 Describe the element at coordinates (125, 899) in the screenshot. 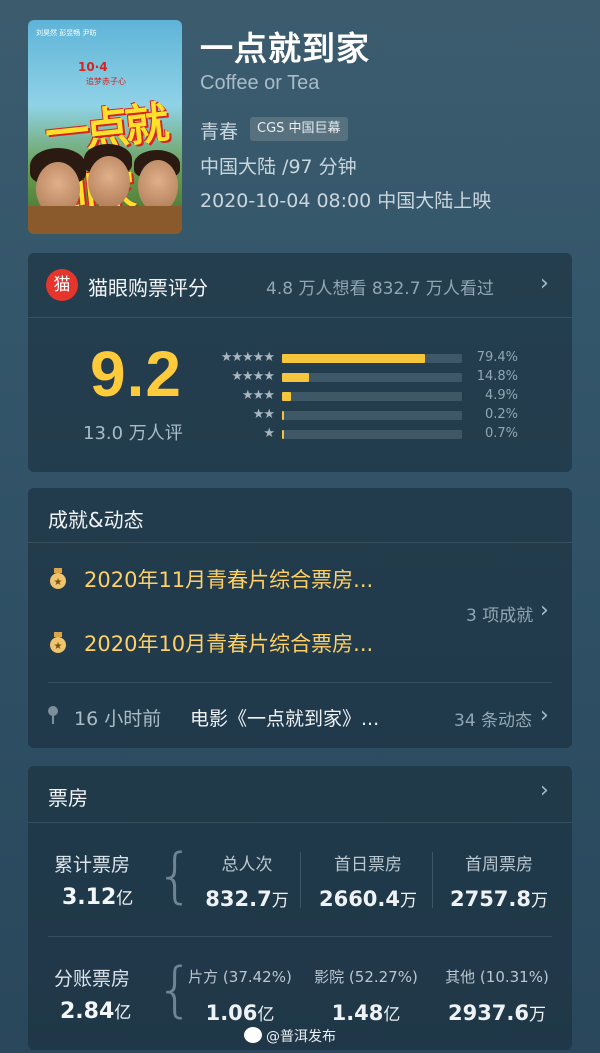

I see `cumulative-unit: 亿` at that location.